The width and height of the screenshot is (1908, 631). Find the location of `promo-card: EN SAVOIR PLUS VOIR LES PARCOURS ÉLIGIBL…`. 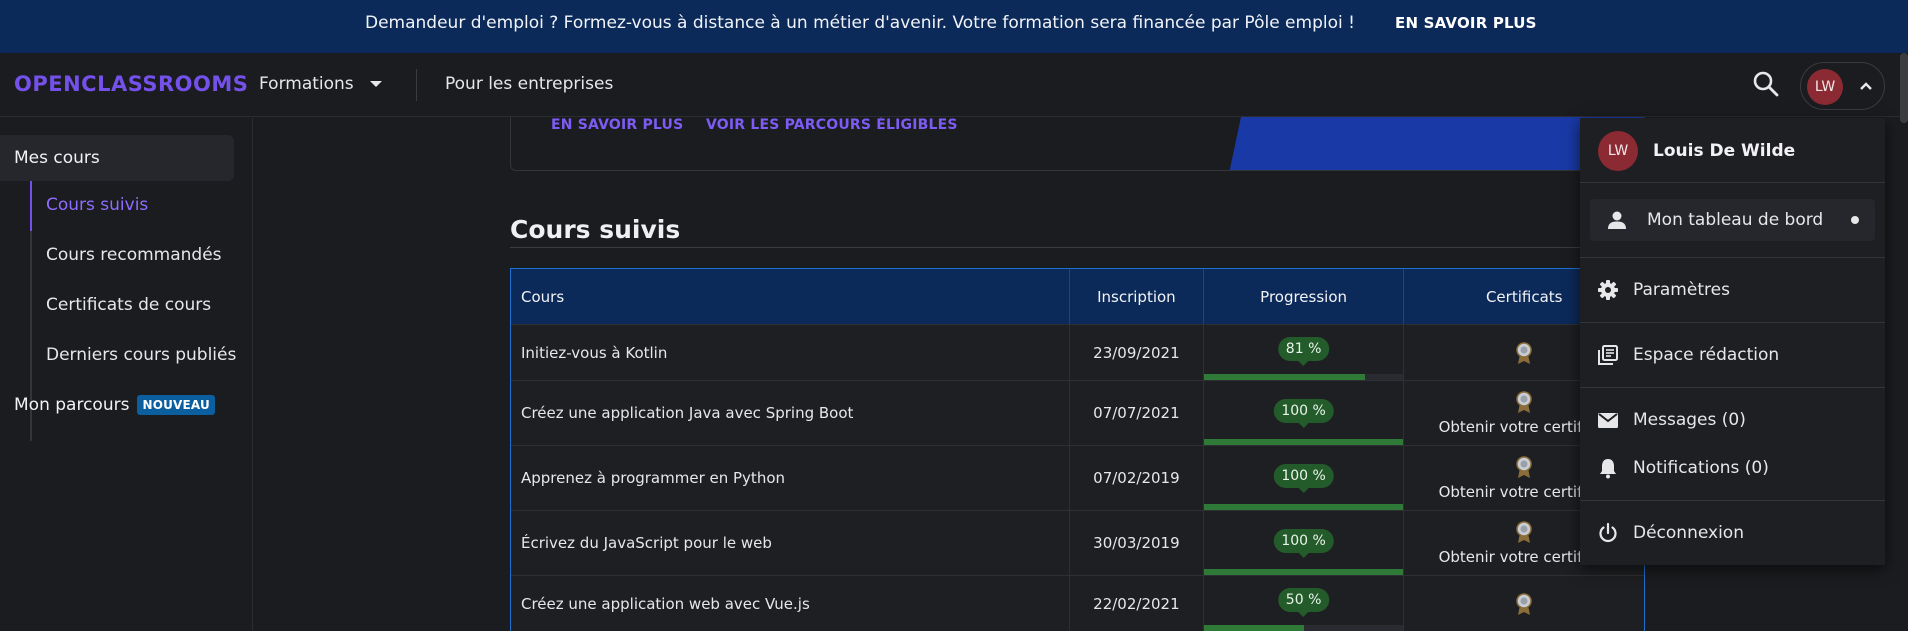

promo-card: EN SAVOIR PLUS VOIR LES PARCOURS ÉLIGIBL… is located at coordinates (1077, 144).